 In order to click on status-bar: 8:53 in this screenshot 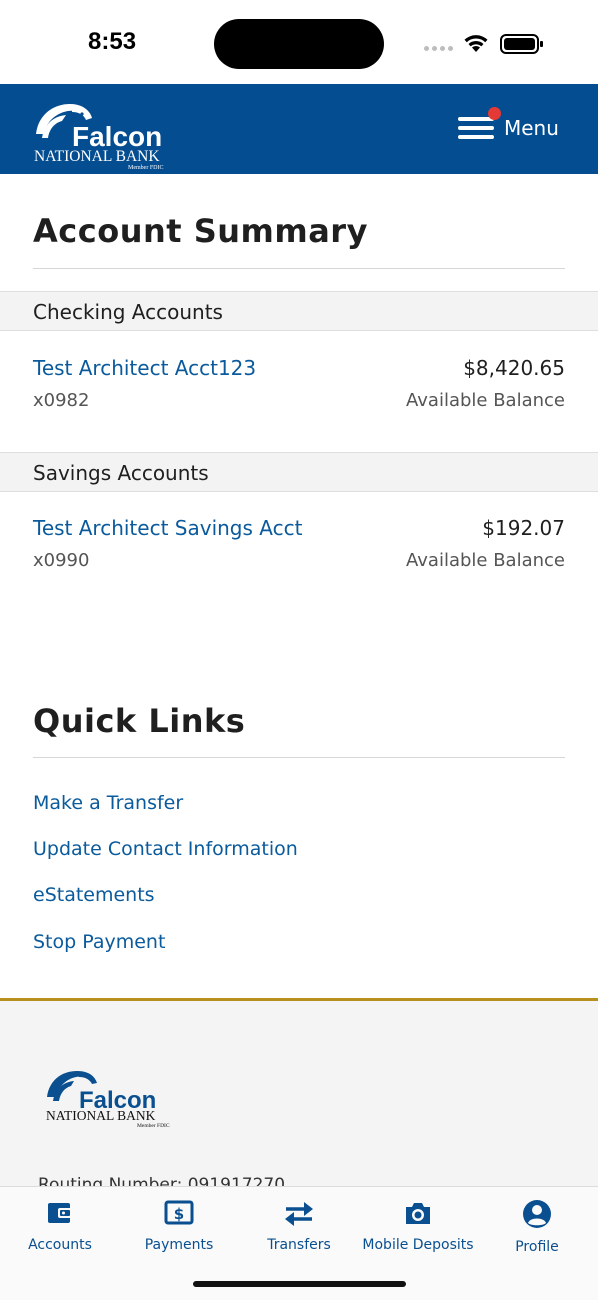, I will do `click(299, 42)`.